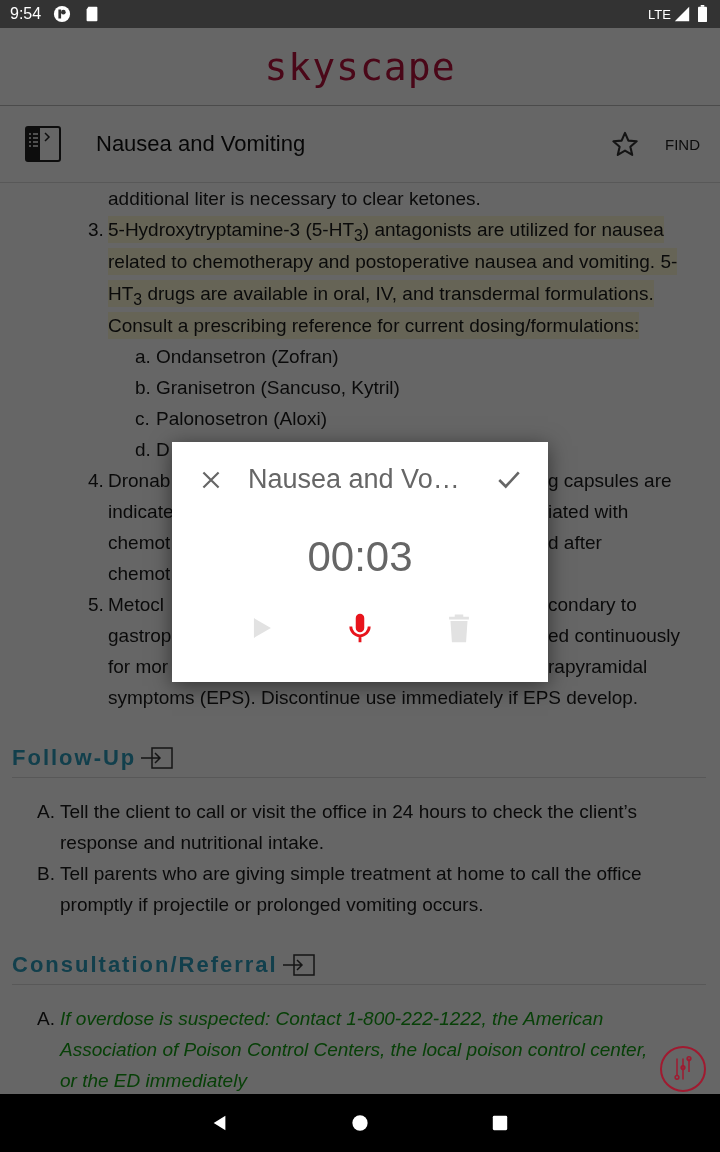 The width and height of the screenshot is (720, 1152). What do you see at coordinates (62, 14) in the screenshot?
I see `app-notification-icon` at bounding box center [62, 14].